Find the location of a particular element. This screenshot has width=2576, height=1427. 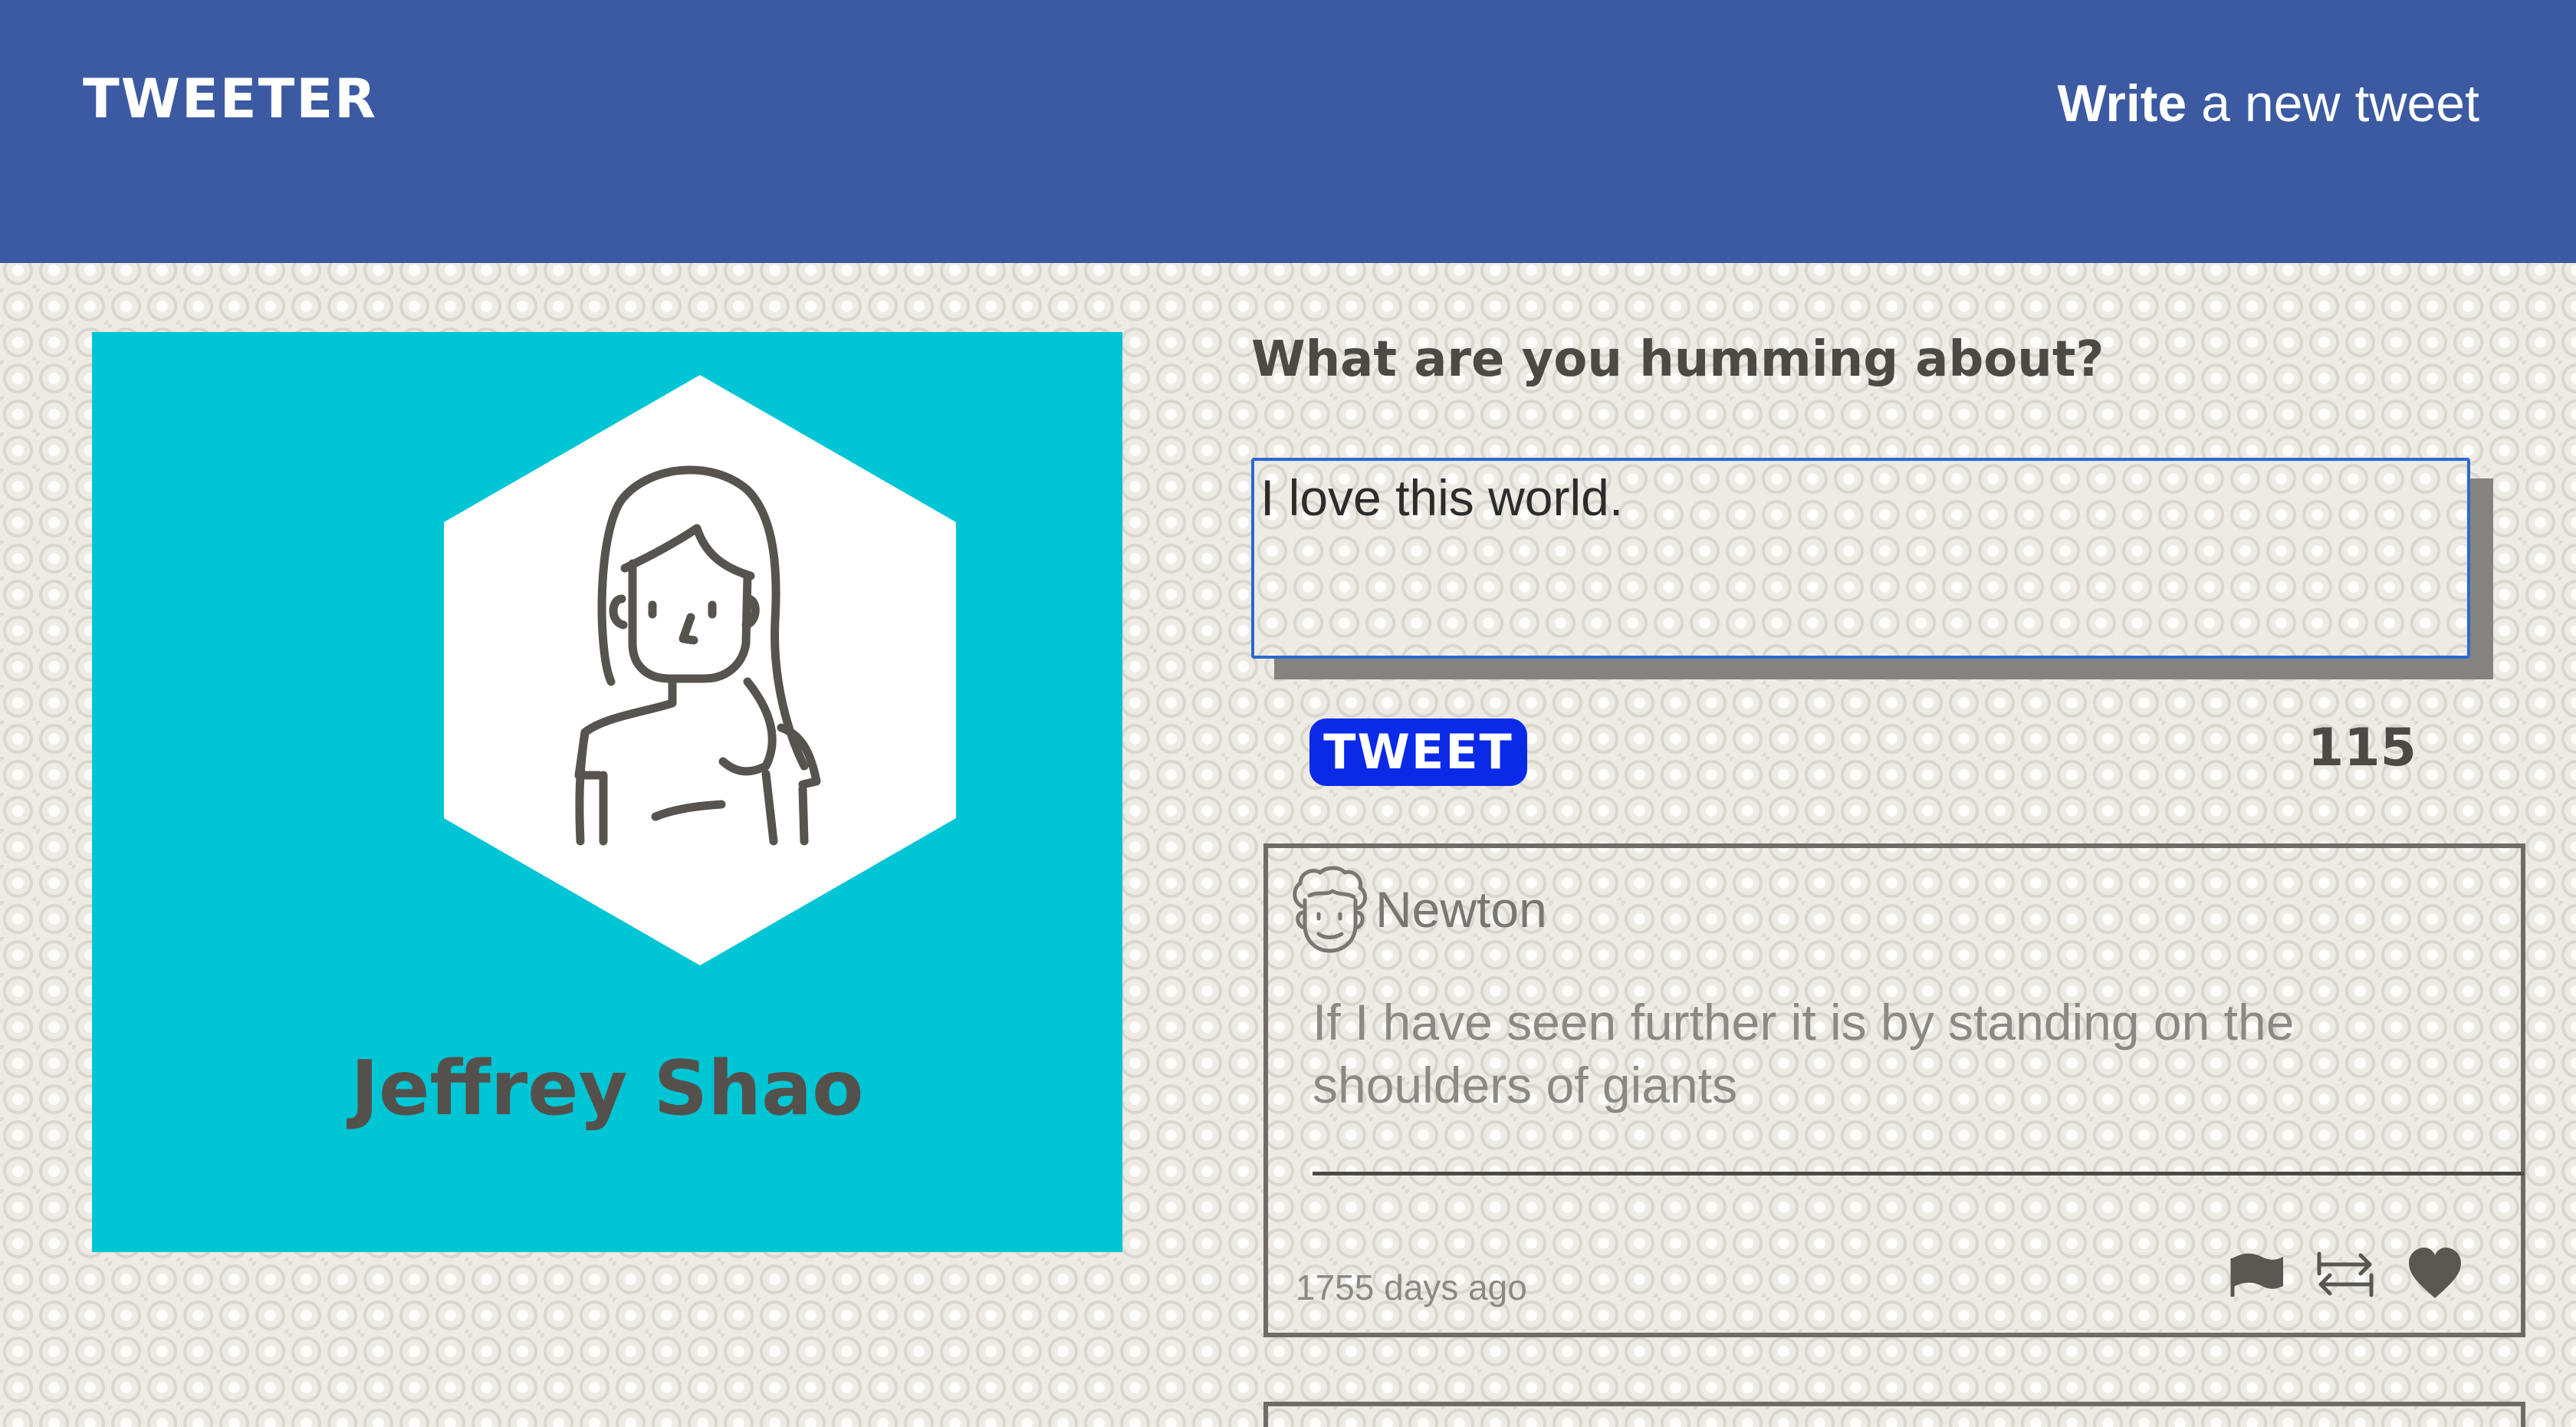

woman-avatar-icon is located at coordinates (700, 670).